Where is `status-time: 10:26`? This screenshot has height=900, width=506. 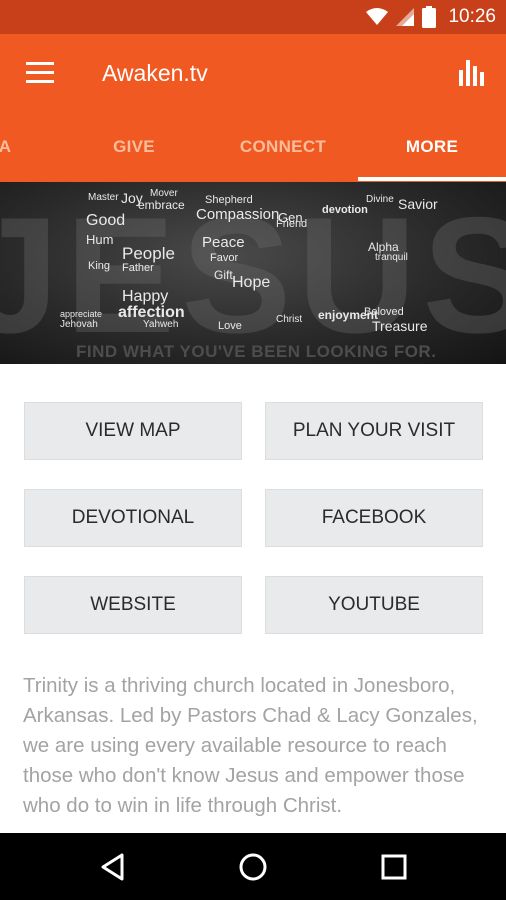
status-time: 10:26 is located at coordinates (472, 16).